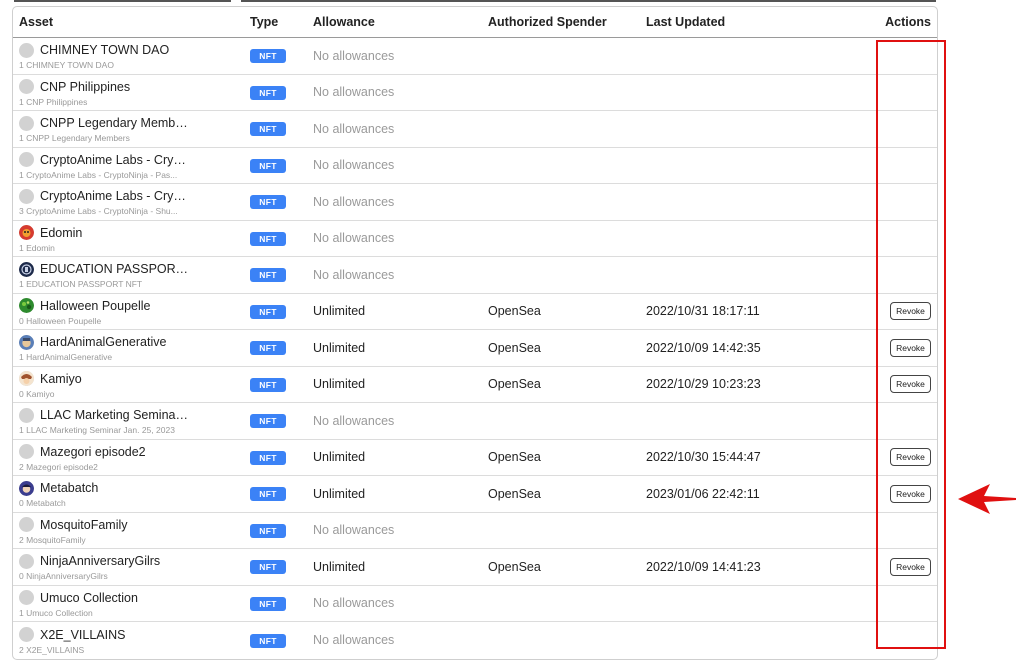 This screenshot has width=1024, height=672. I want to click on asset-cell: CNP Philippines 1 CNP Philippines, so click(131, 92).